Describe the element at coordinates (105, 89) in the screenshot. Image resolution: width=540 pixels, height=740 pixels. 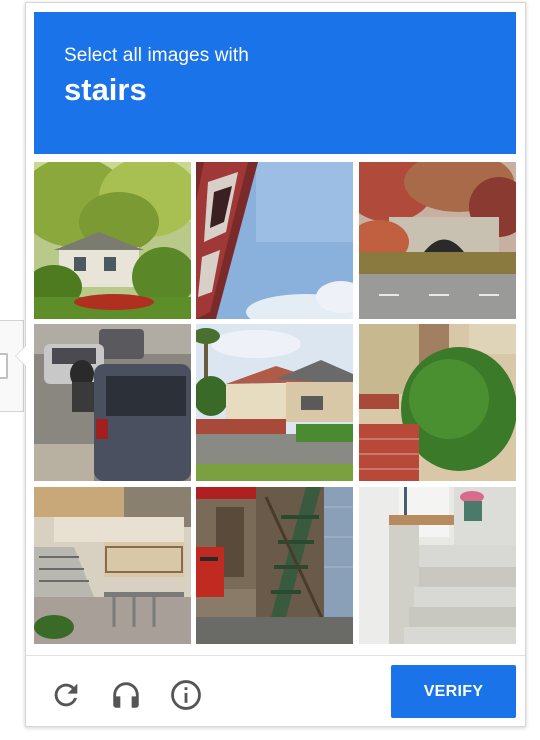
I see `challenge-keyword: stairs` at that location.